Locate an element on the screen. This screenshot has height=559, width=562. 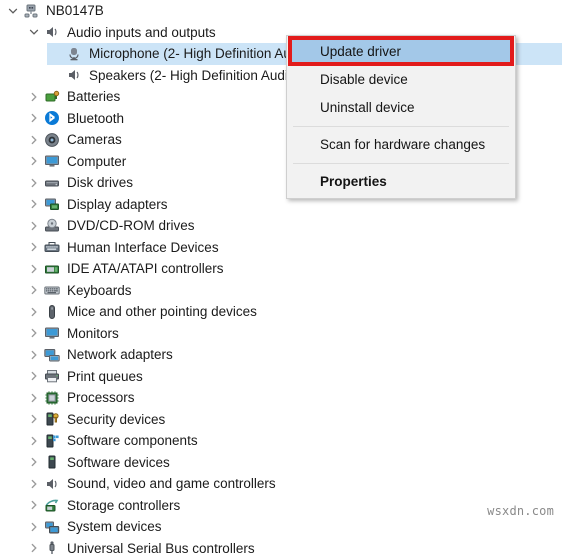
tree-item-label: Sound, video and game controllers is located at coordinates (171, 483).